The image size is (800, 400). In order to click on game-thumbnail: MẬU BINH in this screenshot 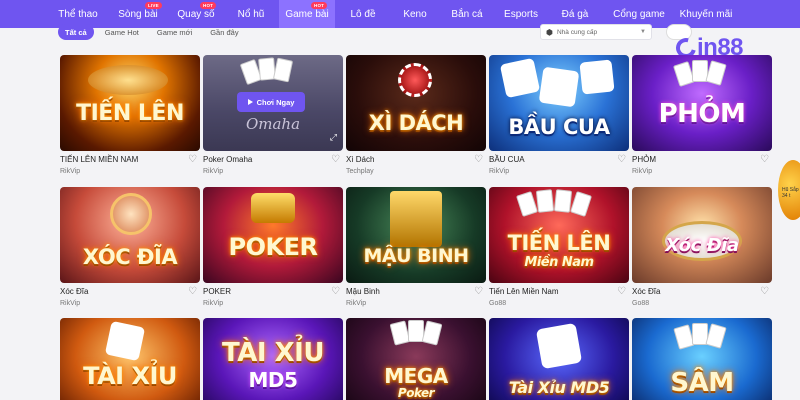, I will do `click(416, 235)`.